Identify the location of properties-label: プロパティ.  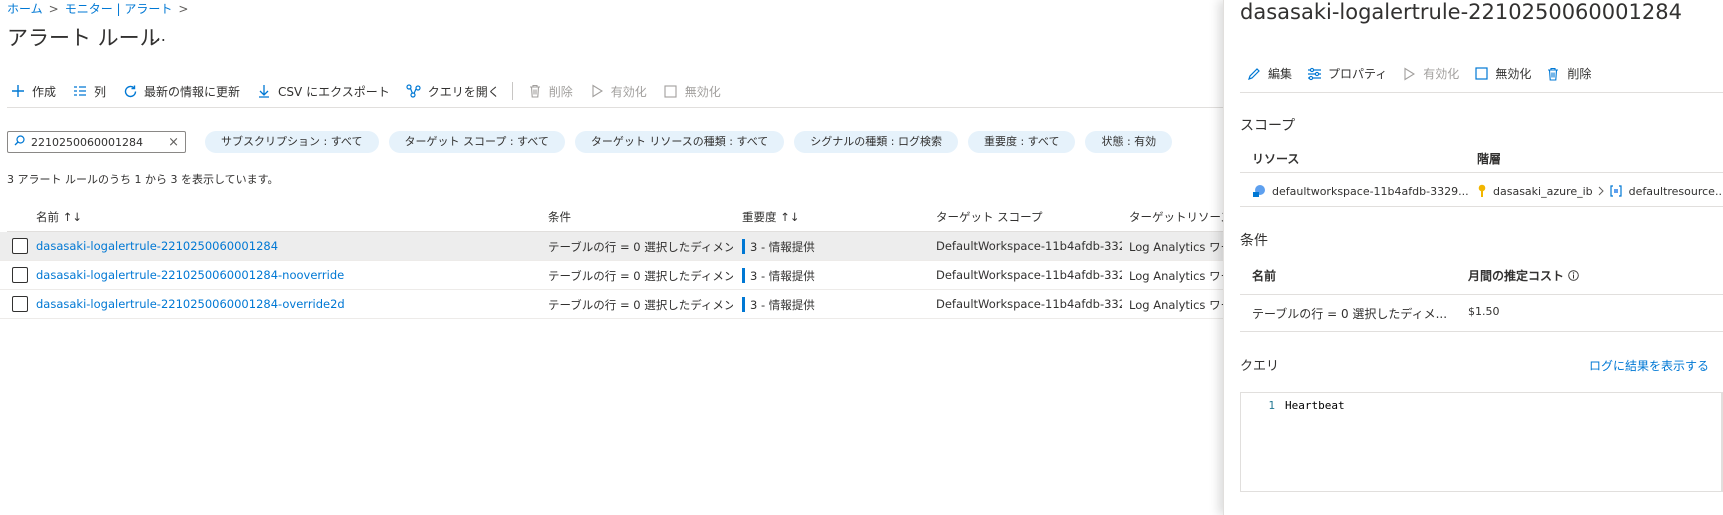
(1358, 74).